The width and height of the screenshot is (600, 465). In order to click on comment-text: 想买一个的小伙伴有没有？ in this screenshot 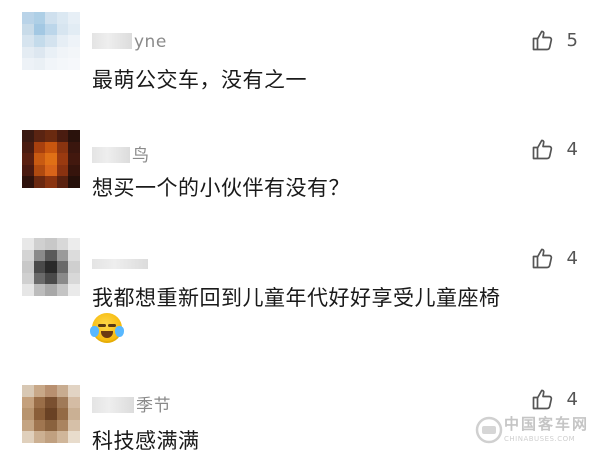, I will do `click(221, 188)`.